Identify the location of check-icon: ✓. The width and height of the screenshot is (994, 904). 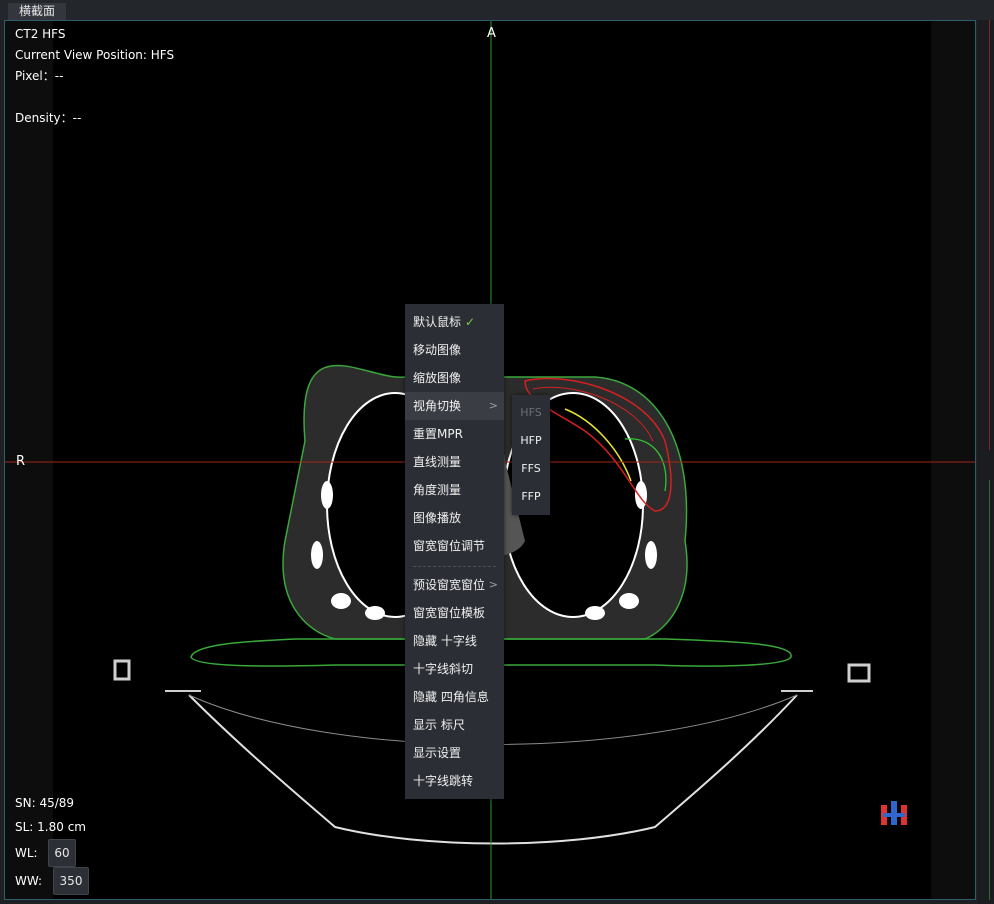
(470, 322).